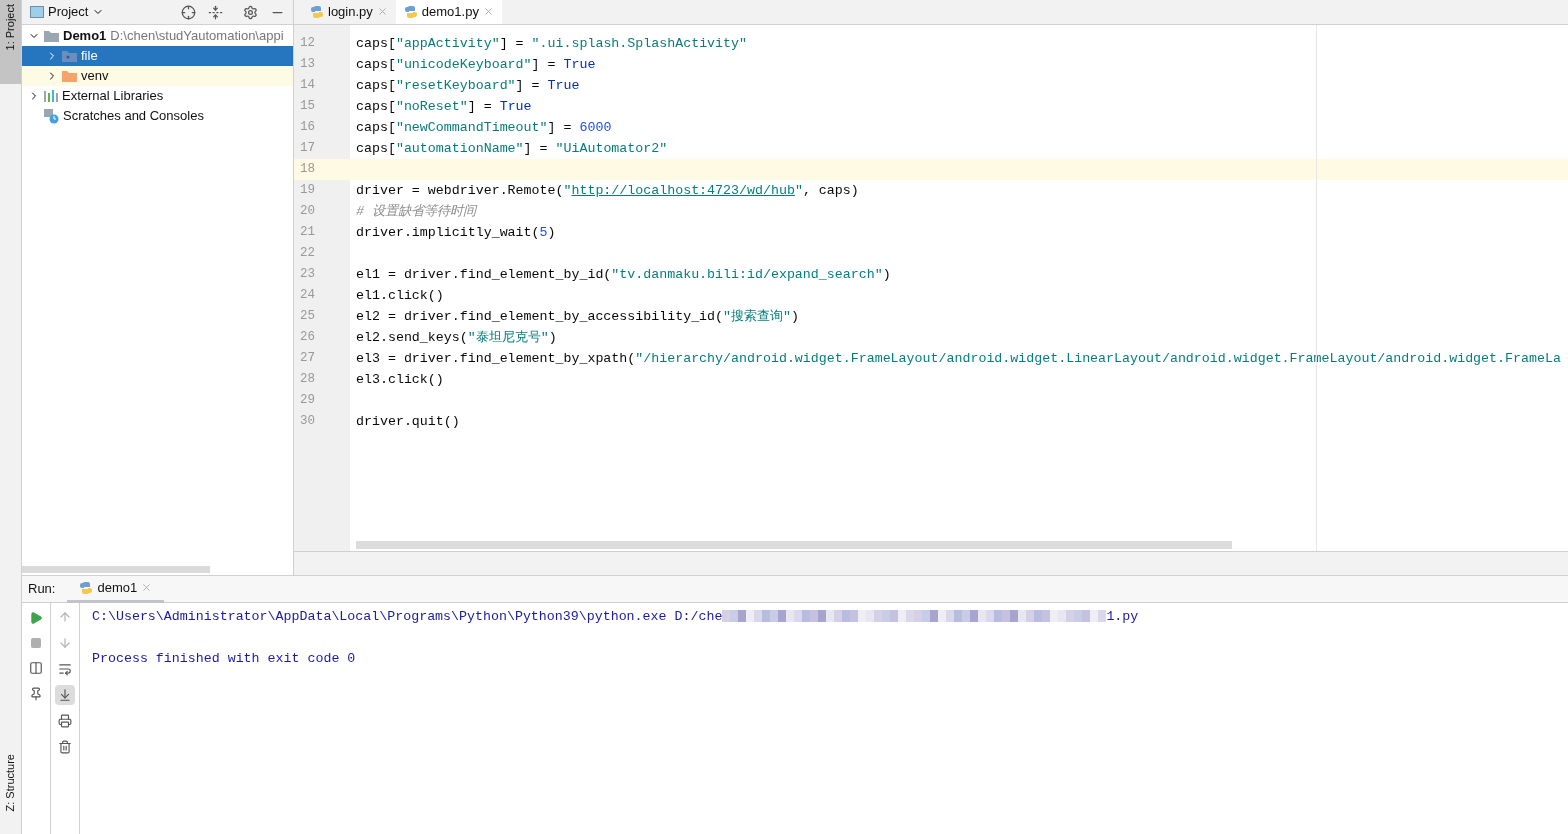 Image resolution: width=1568 pixels, height=834 pixels. Describe the element at coordinates (10, 27) in the screenshot. I see `stripe-label: 1: Project` at that location.